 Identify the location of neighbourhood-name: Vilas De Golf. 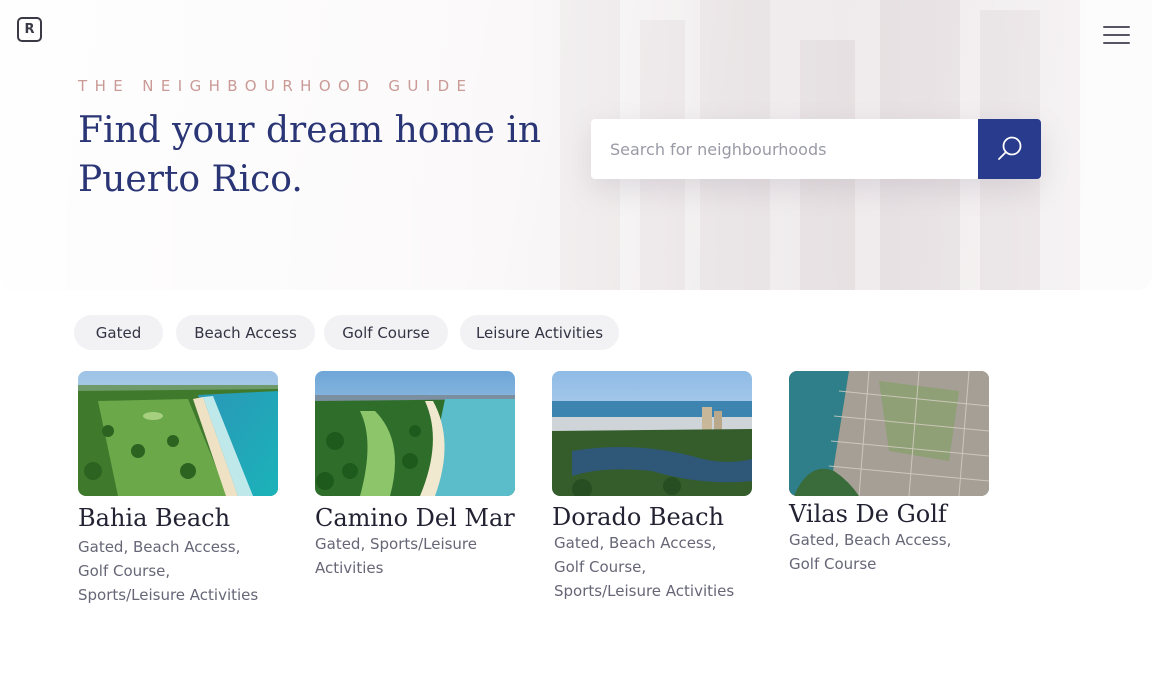
(889, 514).